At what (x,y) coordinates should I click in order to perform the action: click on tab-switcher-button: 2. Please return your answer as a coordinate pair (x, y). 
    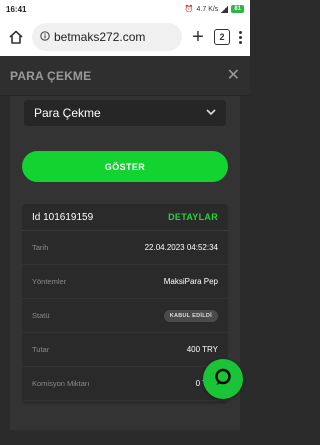
    Looking at the image, I should click on (222, 37).